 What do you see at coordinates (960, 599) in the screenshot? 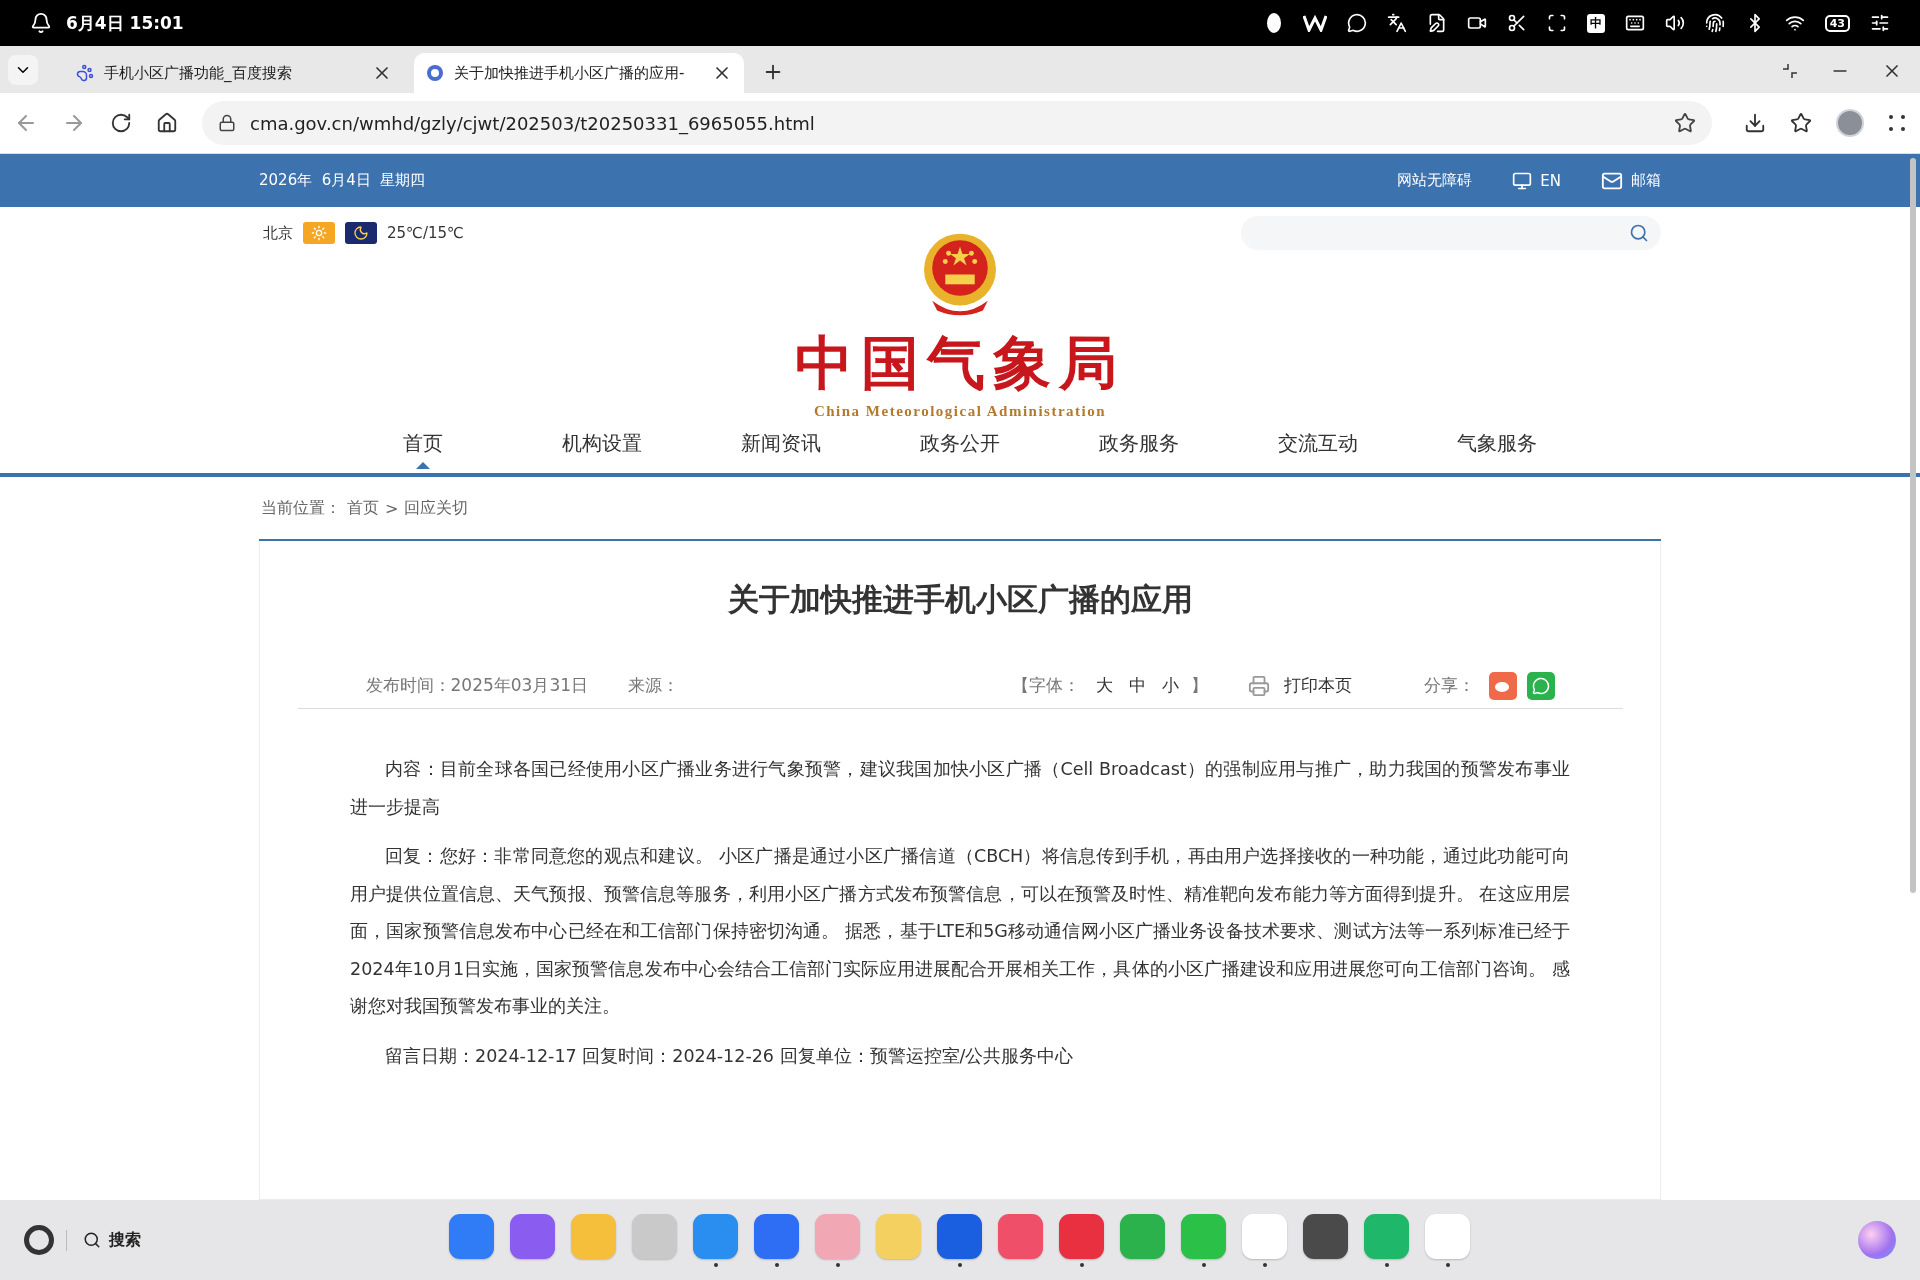
I see `article-title: 关于加快推进手机小区广播的应用` at bounding box center [960, 599].